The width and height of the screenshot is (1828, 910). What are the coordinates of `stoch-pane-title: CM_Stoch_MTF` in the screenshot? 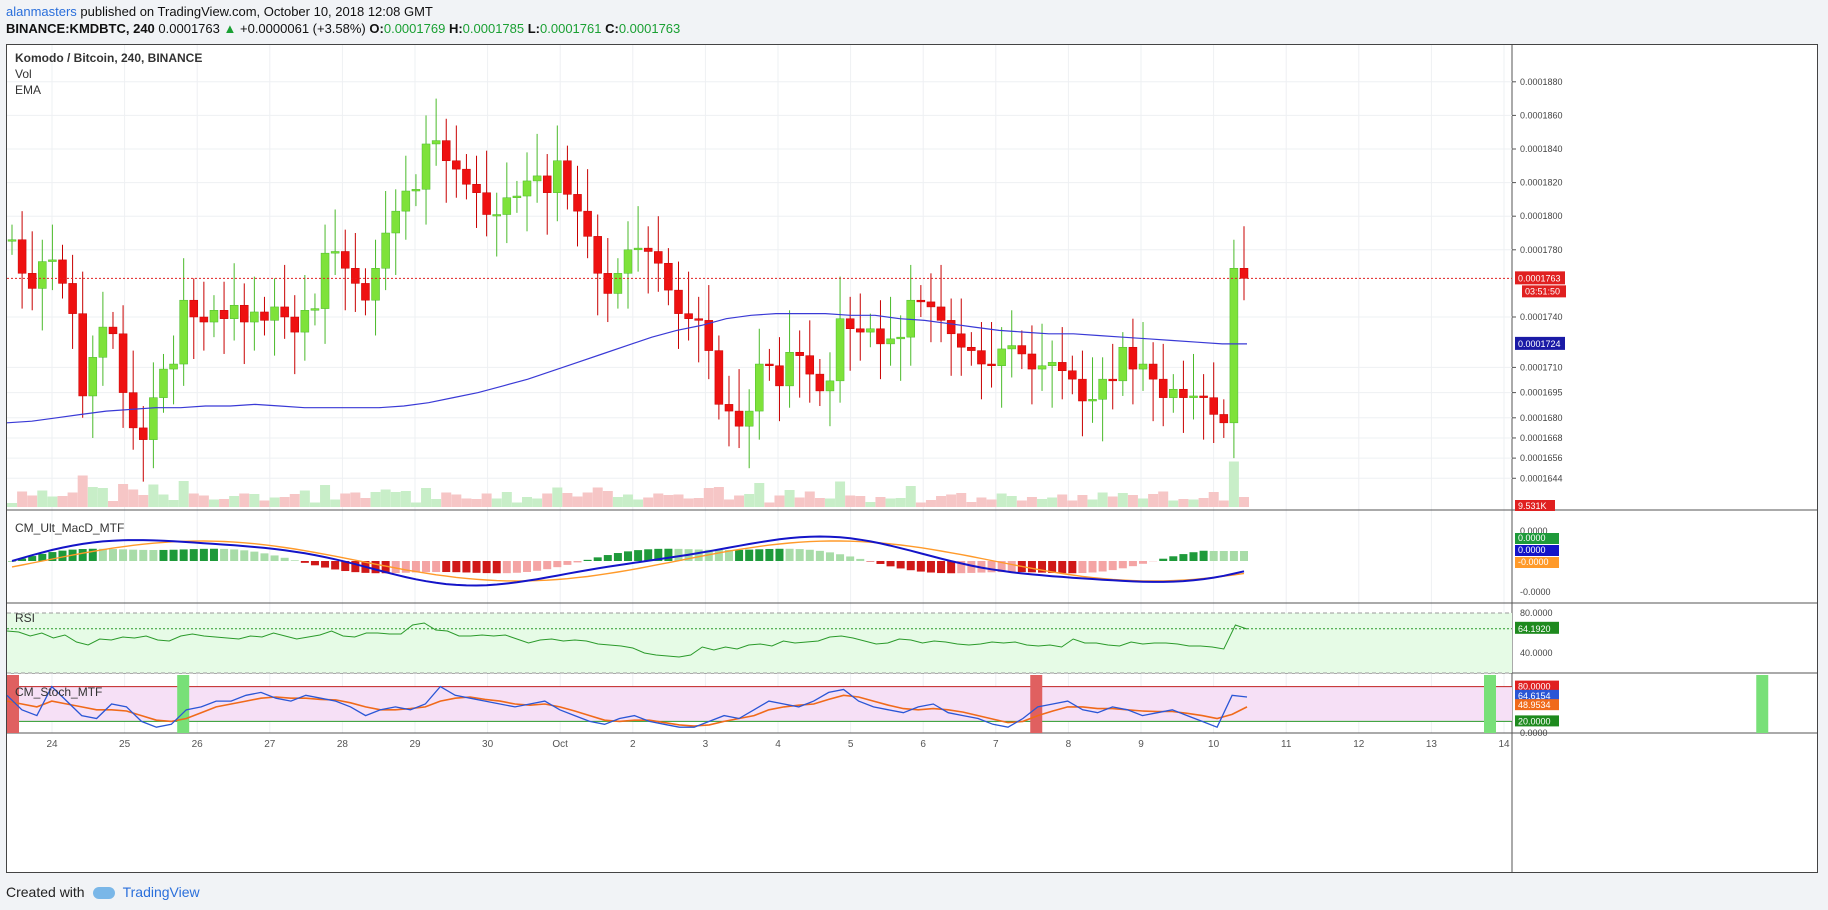 It's located at (59, 692).